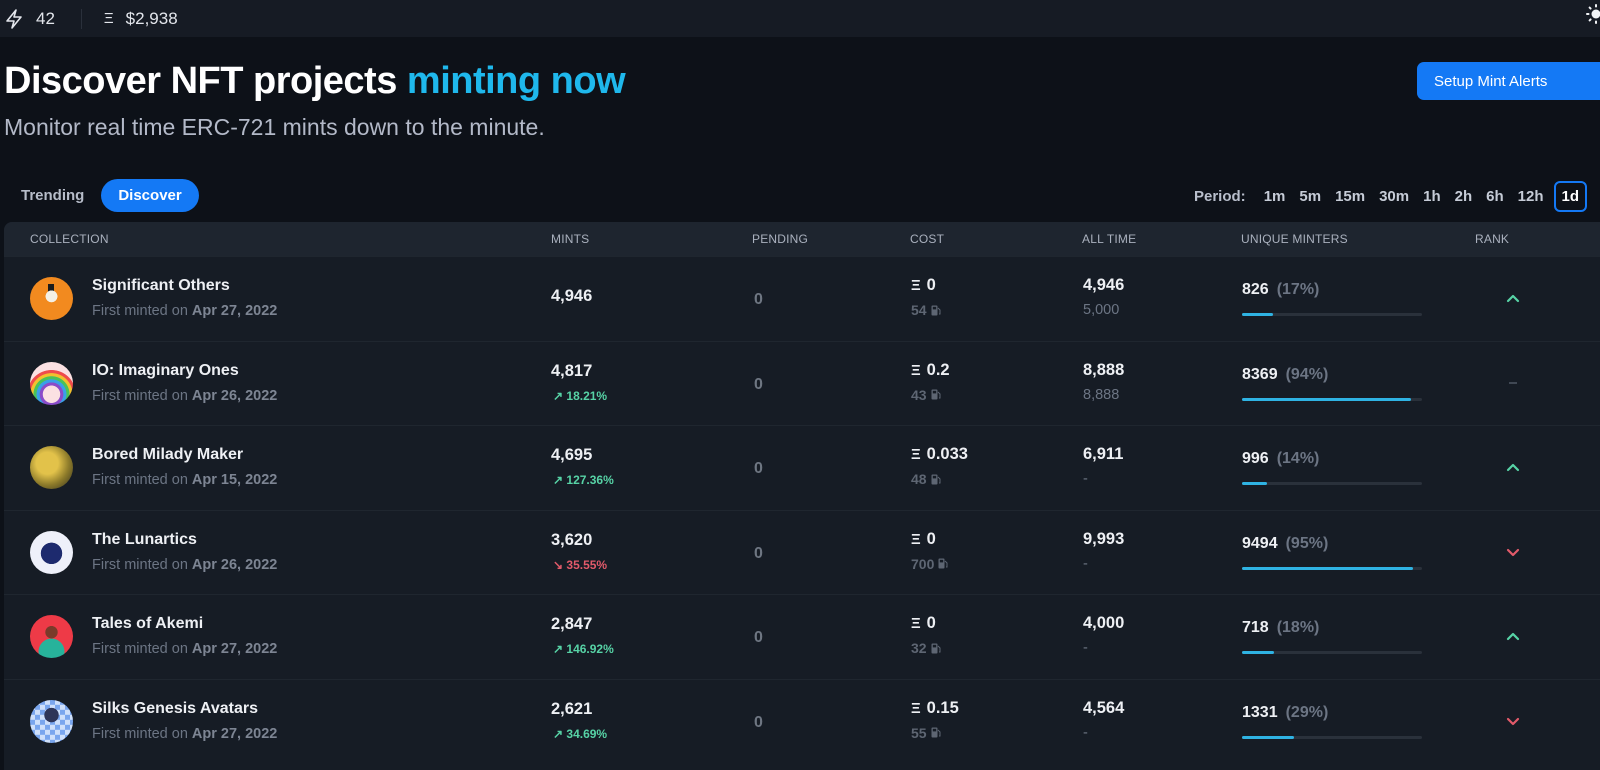 The width and height of the screenshot is (1600, 770). I want to click on tab-trending: Trending, so click(52, 195).